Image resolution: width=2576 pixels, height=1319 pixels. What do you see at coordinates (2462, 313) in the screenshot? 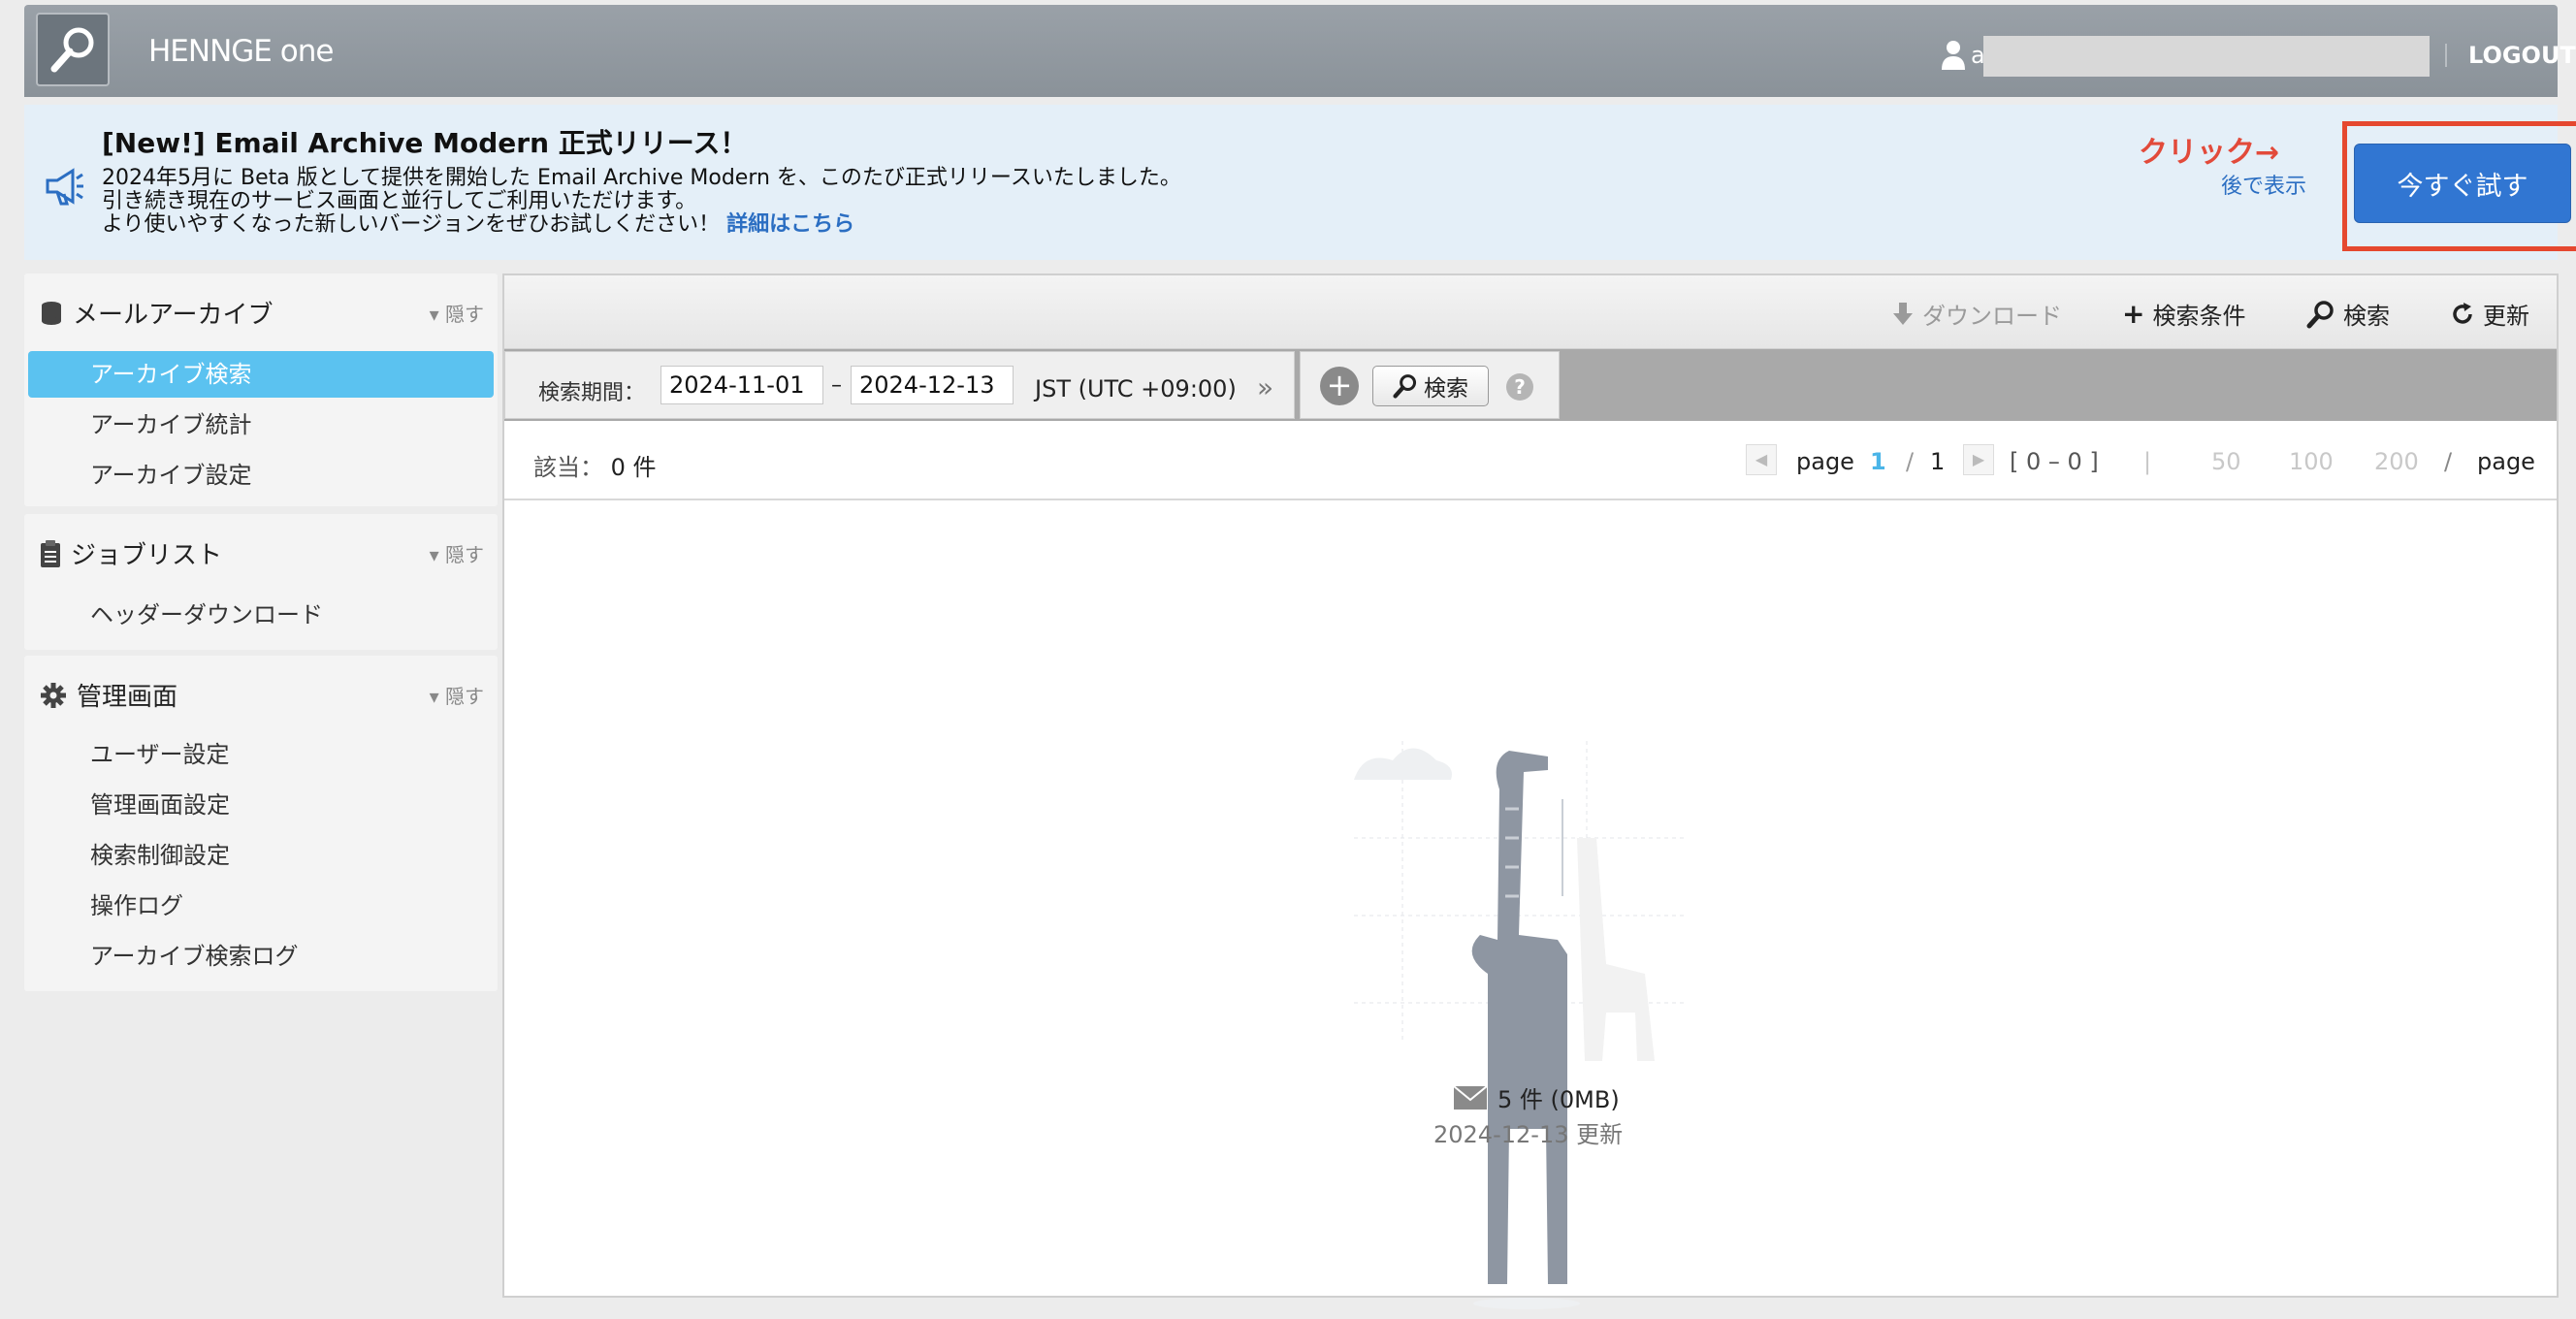
I see `refresh-icon` at bounding box center [2462, 313].